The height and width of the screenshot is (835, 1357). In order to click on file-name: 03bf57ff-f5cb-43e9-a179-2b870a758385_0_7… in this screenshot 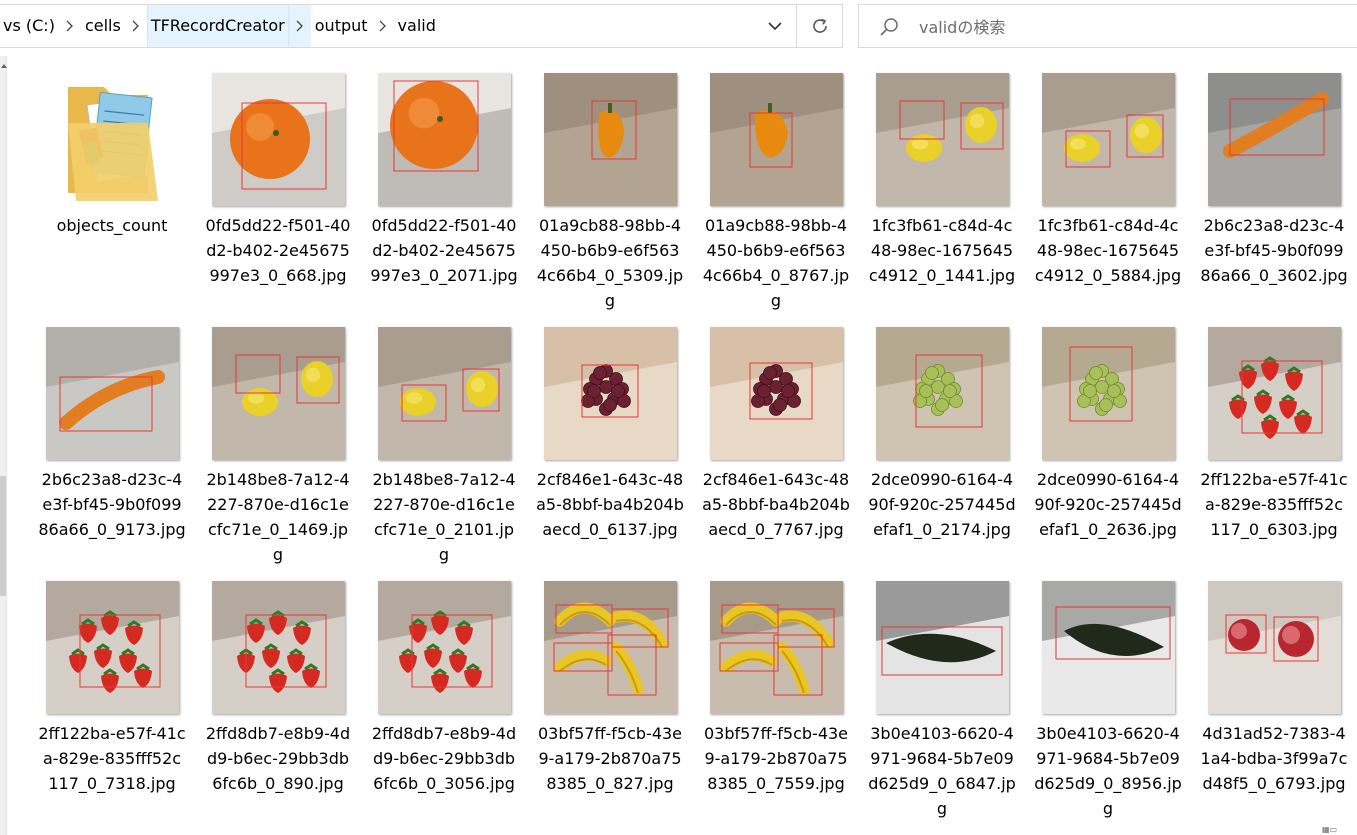, I will do `click(776, 758)`.